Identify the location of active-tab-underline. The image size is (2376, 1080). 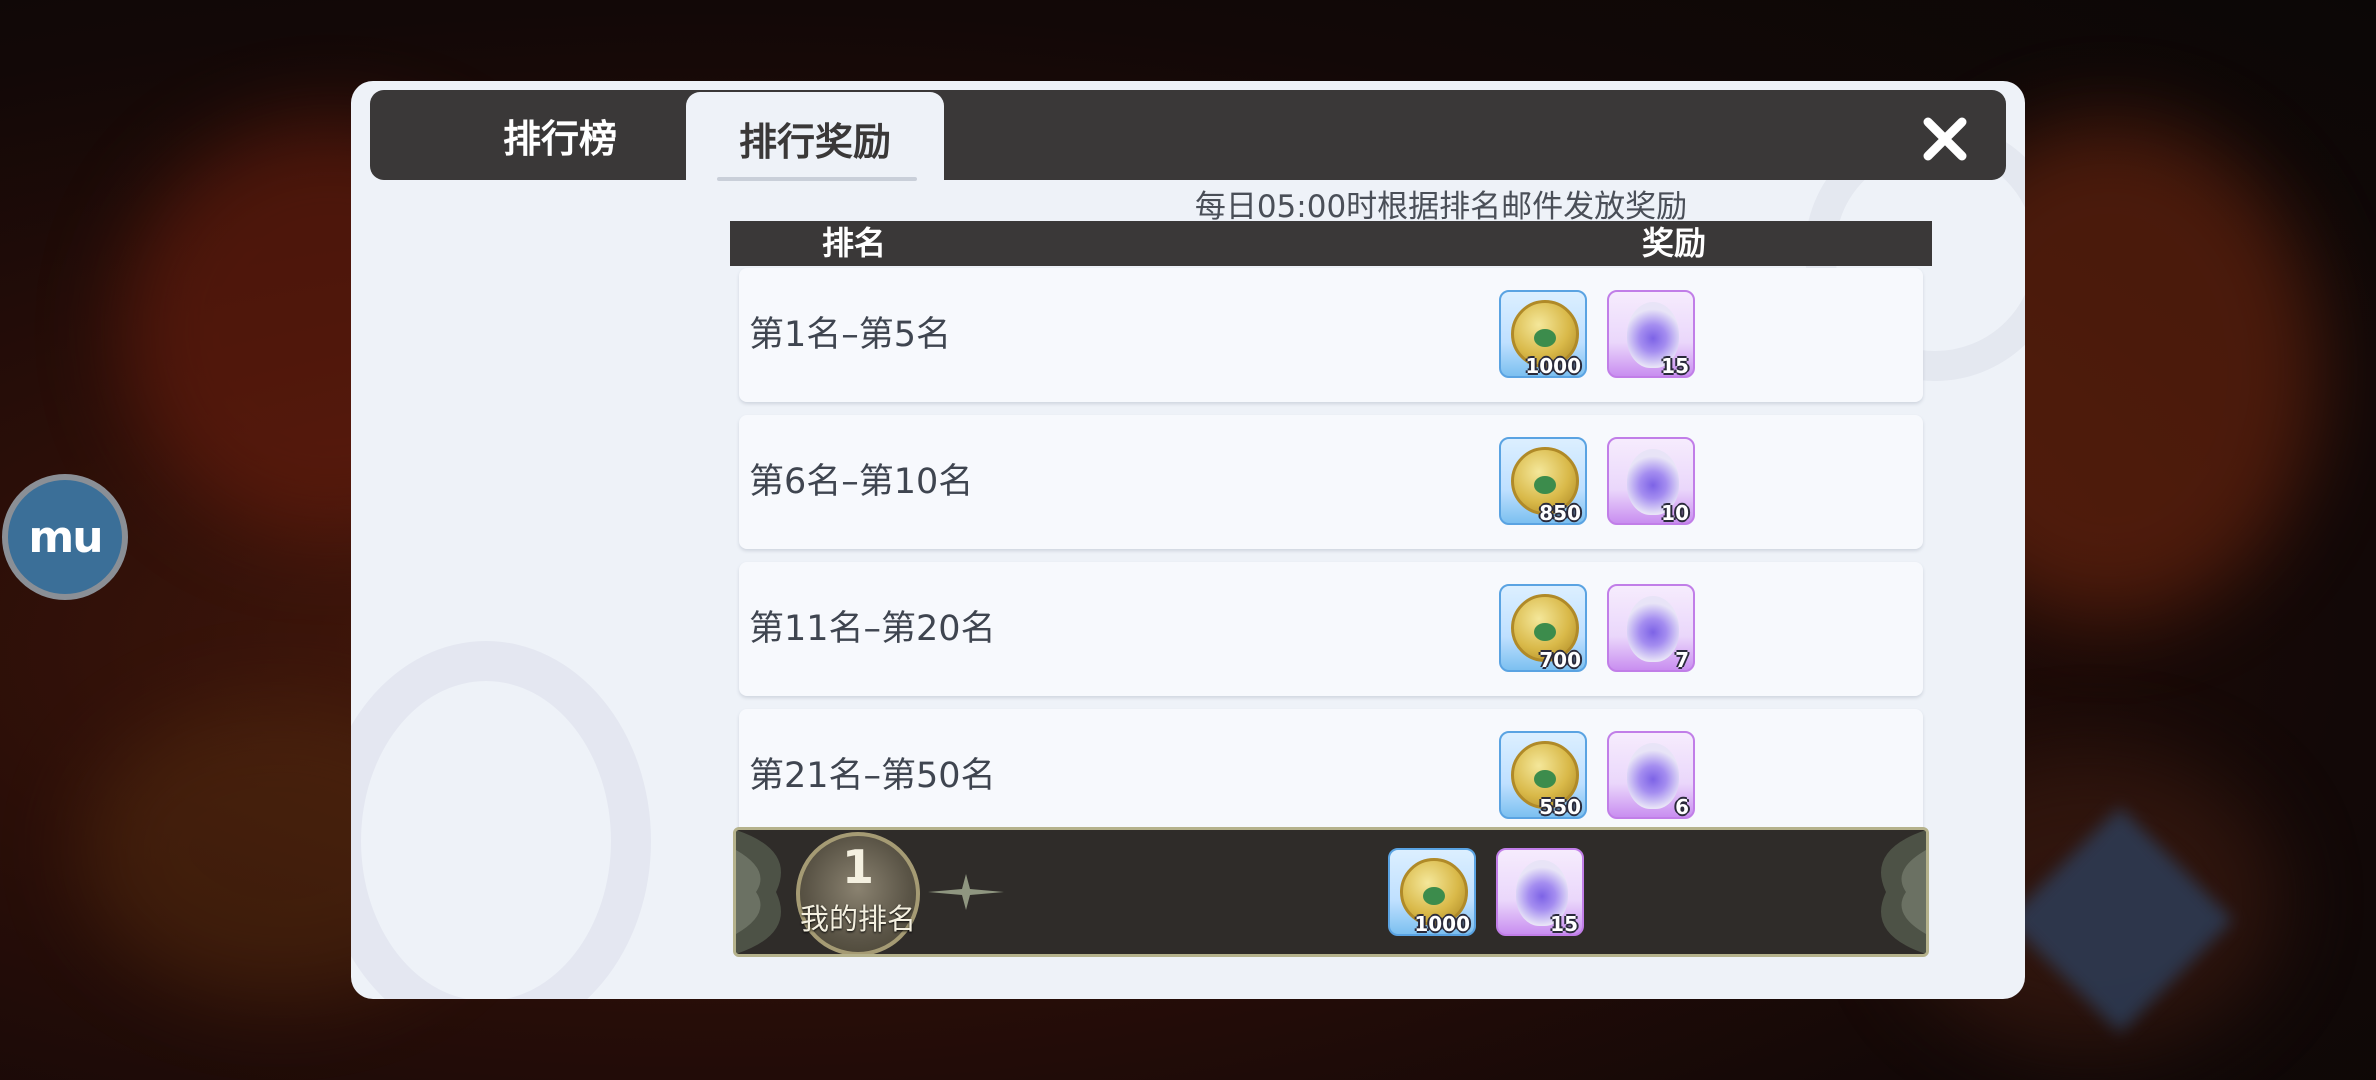
(817, 179).